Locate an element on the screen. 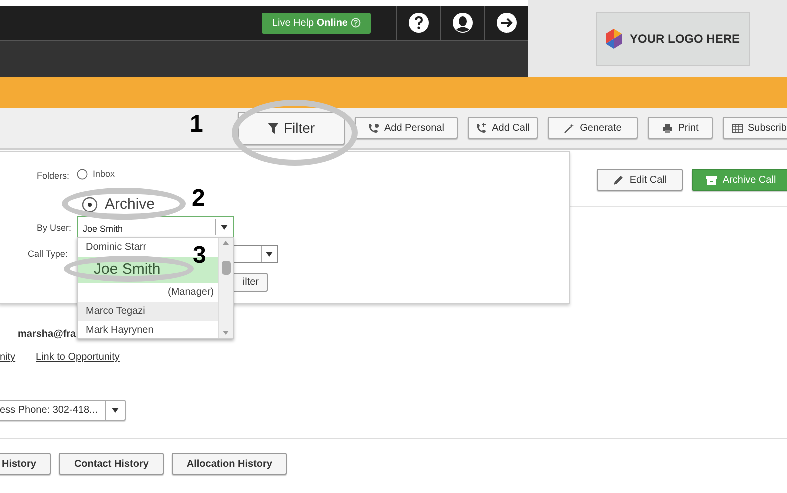  add-personal-button: Add Personal is located at coordinates (406, 128).